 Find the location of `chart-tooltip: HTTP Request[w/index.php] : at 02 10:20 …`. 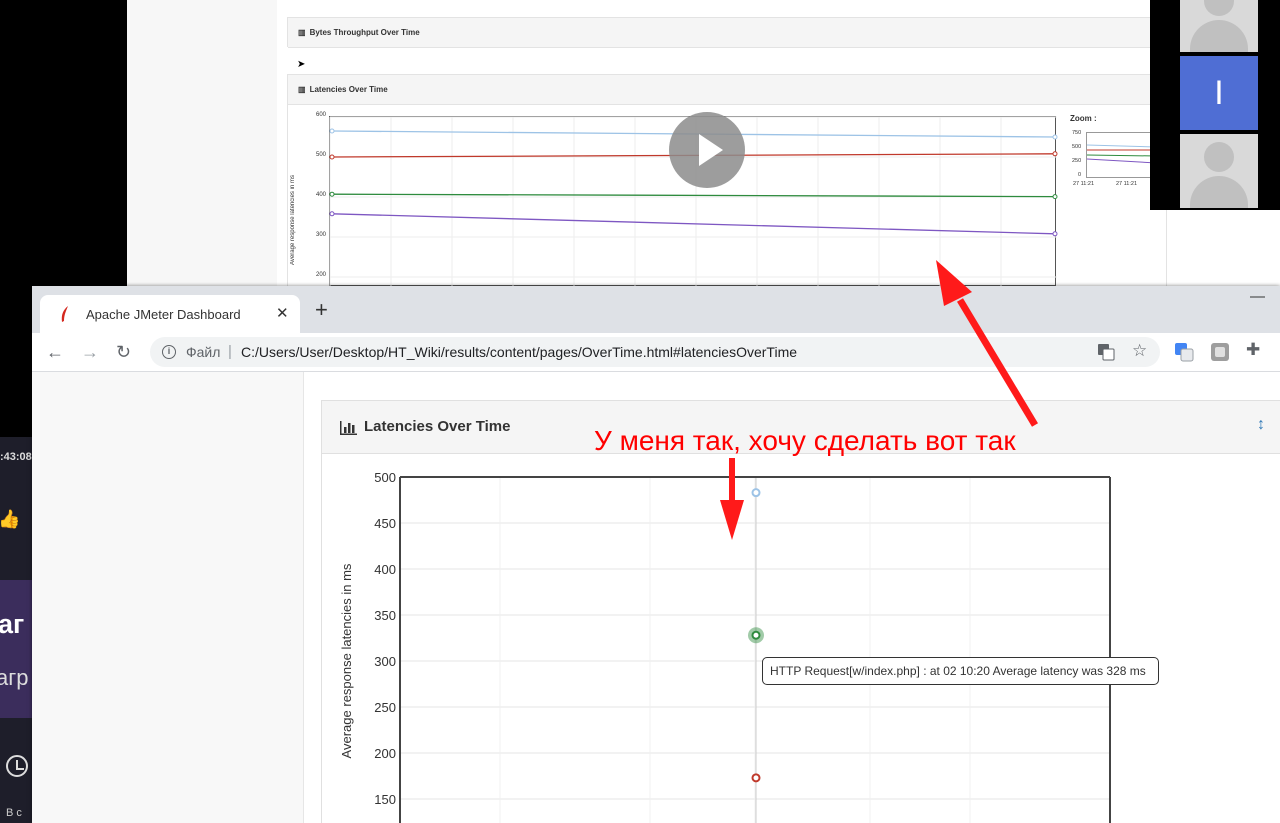

chart-tooltip: HTTP Request[w/index.php] : at 02 10:20 … is located at coordinates (960, 671).